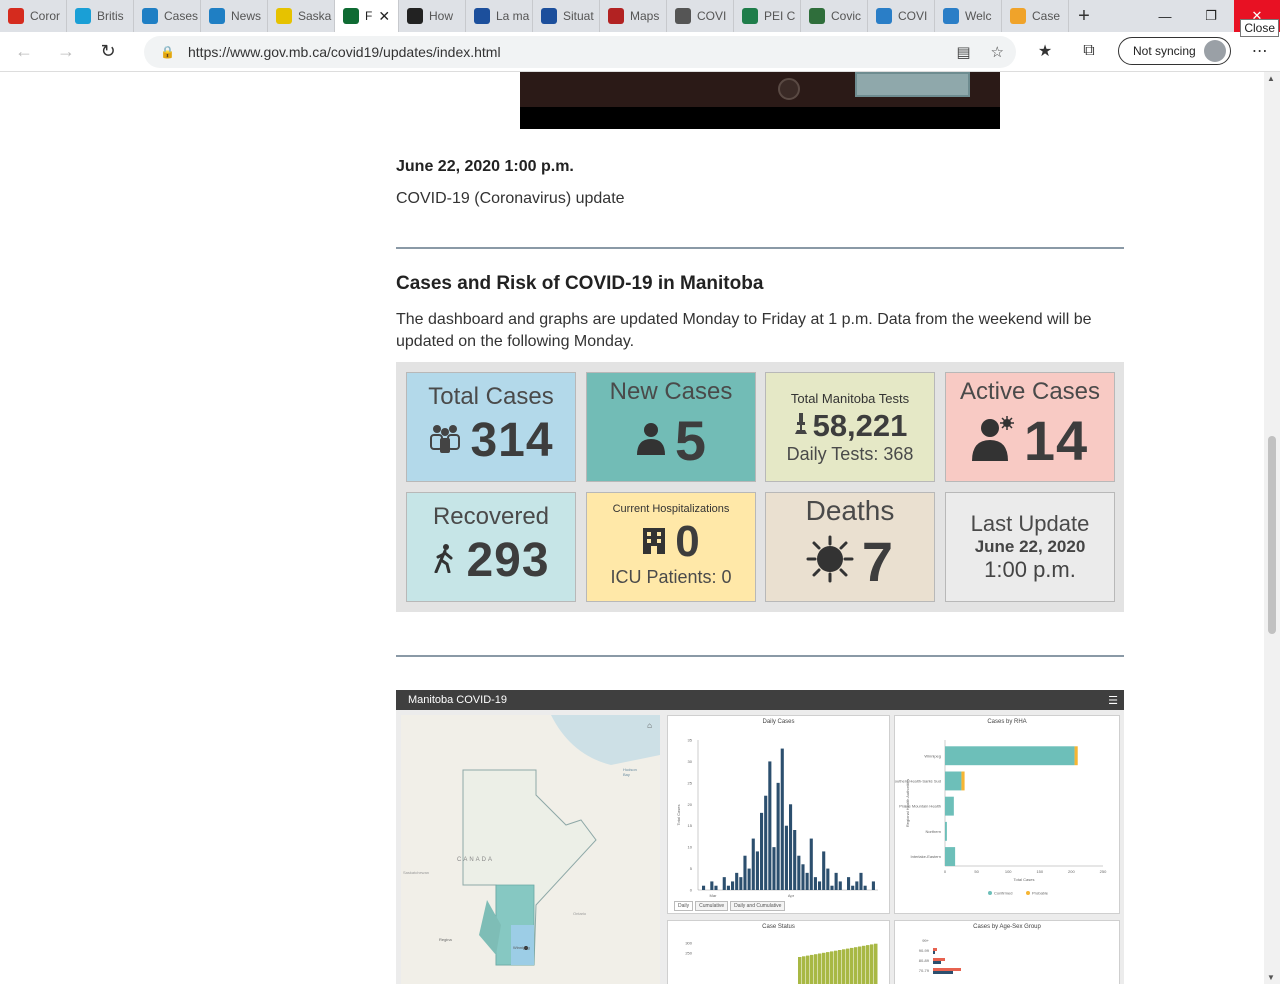  I want to click on more-menu-icon: ⋯, so click(1260, 51).